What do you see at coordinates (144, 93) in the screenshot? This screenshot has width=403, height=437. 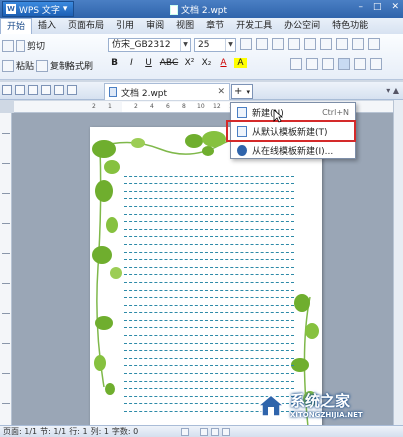 I see `tab-document-label: 文档 2.wpt` at bounding box center [144, 93].